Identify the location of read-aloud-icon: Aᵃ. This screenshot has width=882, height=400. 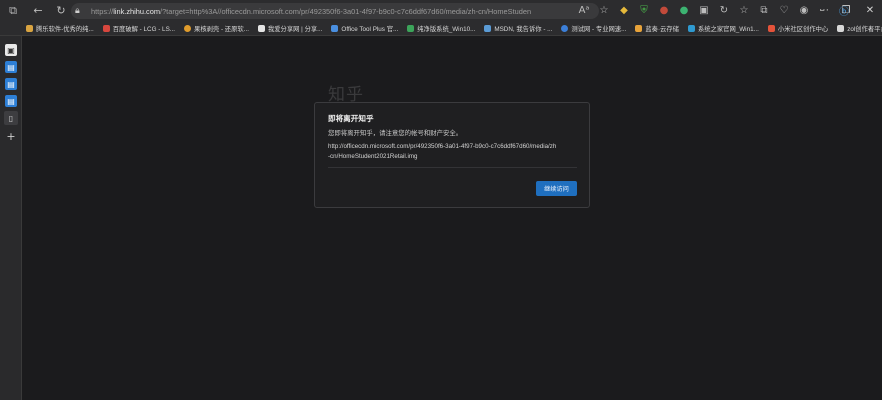
(584, 10).